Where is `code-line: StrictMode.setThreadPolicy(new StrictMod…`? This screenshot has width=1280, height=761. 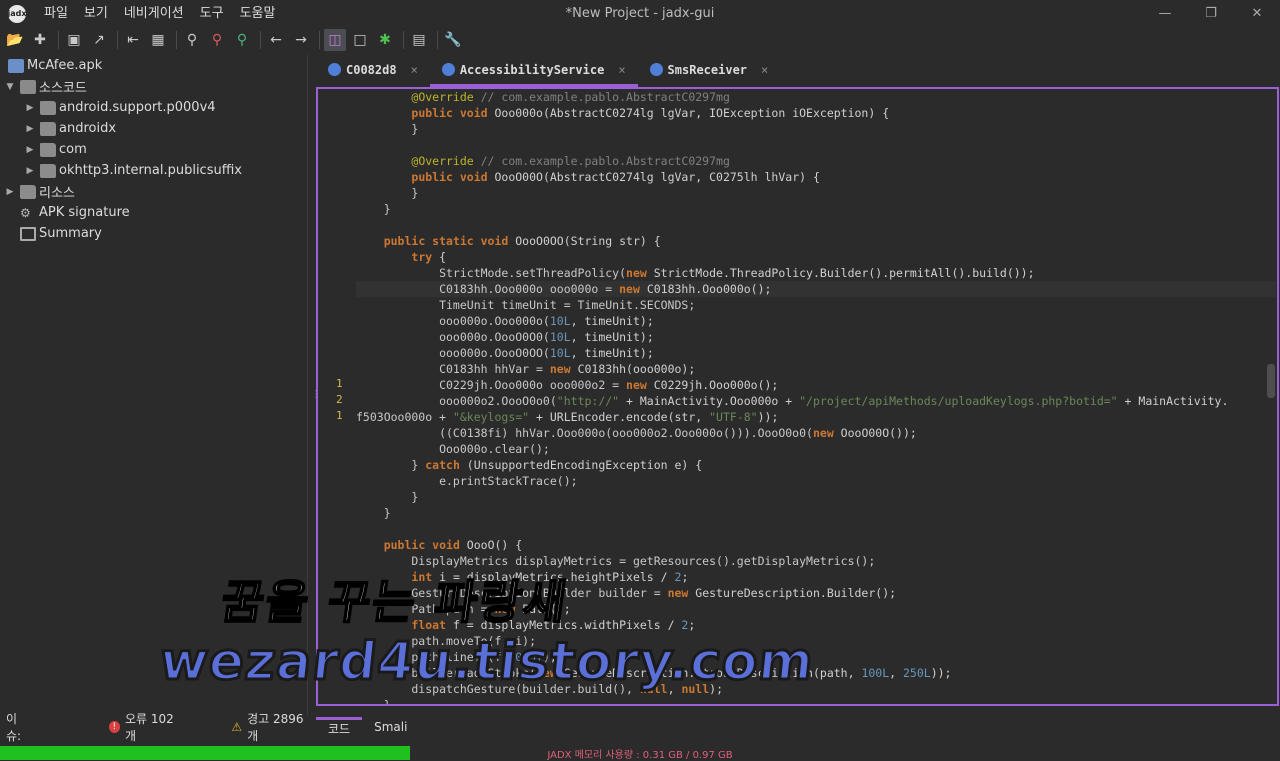 code-line: StrictMode.setThreadPolicy(new StrictMod… is located at coordinates (816, 273).